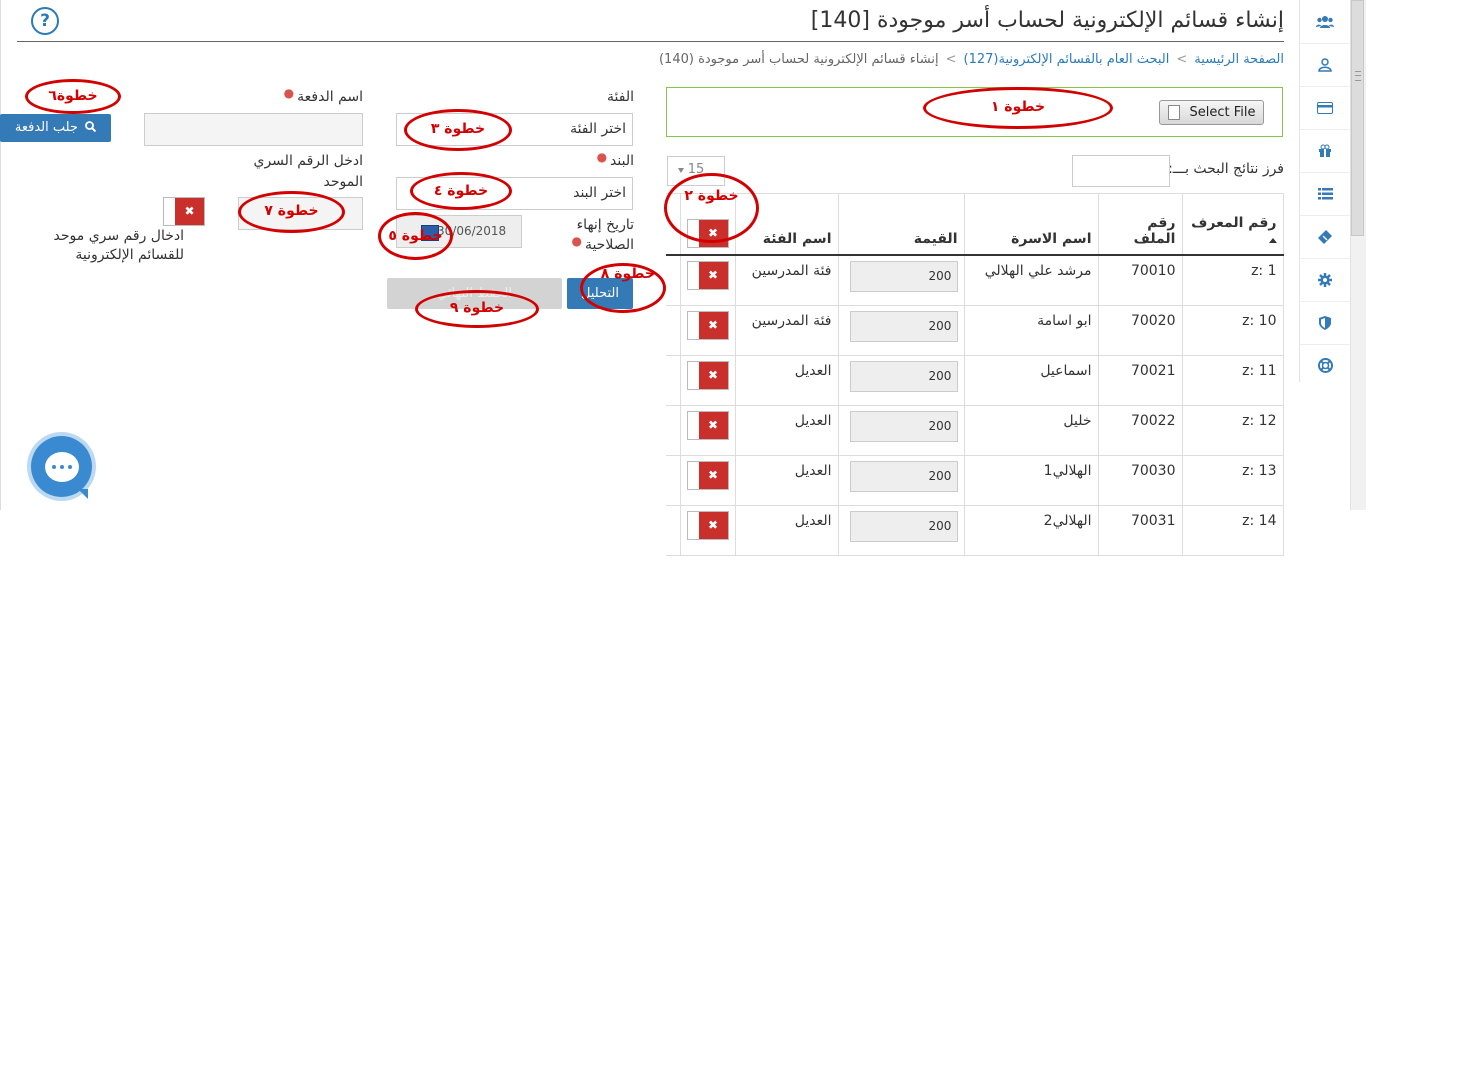 The height and width of the screenshot is (1068, 1484). I want to click on pin-label-2: الموحد, so click(343, 182).